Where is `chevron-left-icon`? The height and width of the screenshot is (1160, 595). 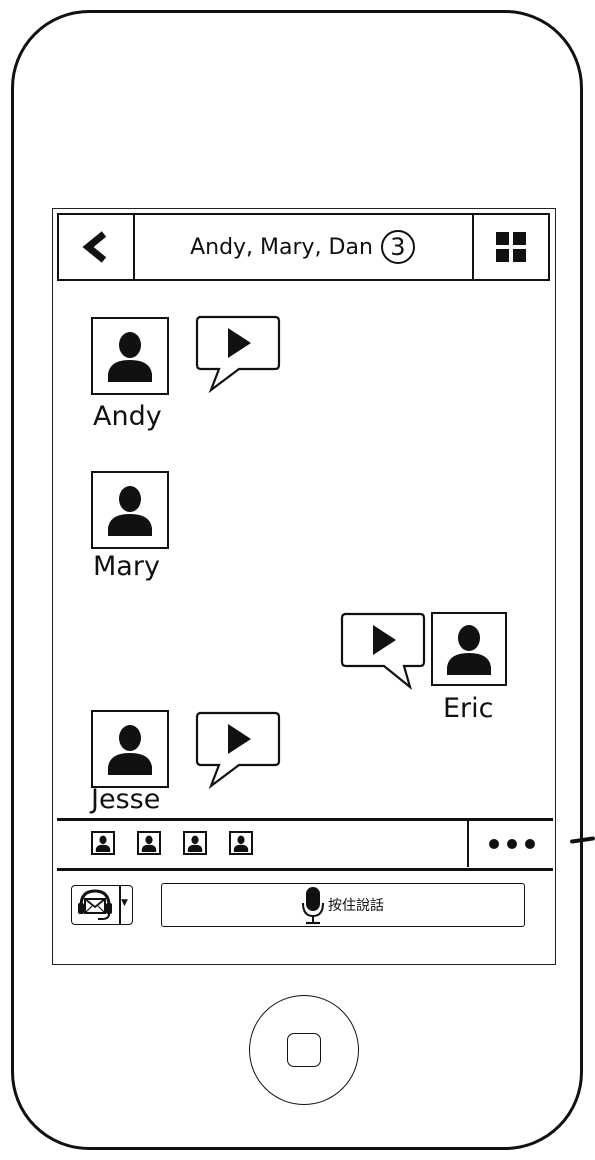 chevron-left-icon is located at coordinates (94, 247).